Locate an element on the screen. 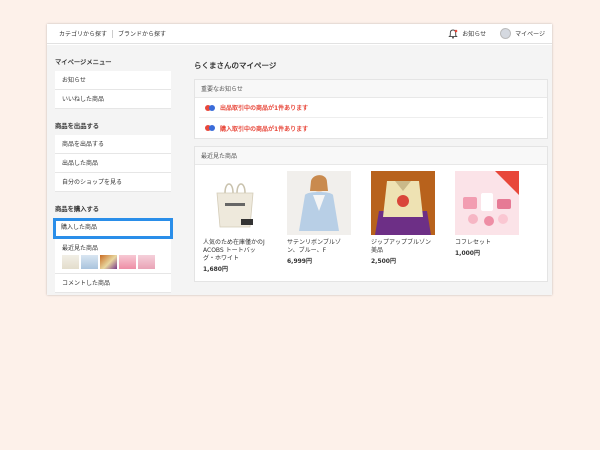 This screenshot has height=450, width=600. sidebar-item-notifications: お知らせ is located at coordinates (113, 80).